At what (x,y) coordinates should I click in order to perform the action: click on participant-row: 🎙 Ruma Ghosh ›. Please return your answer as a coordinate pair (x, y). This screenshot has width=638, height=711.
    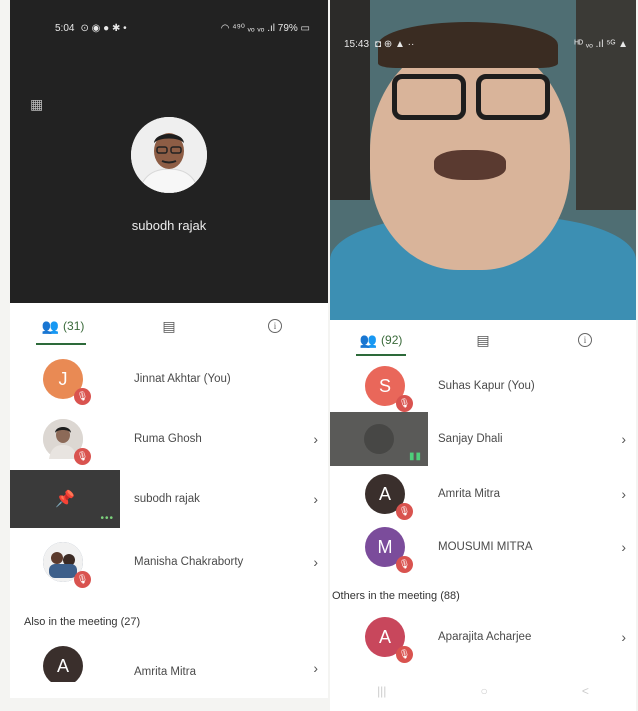
    Looking at the image, I should click on (169, 439).